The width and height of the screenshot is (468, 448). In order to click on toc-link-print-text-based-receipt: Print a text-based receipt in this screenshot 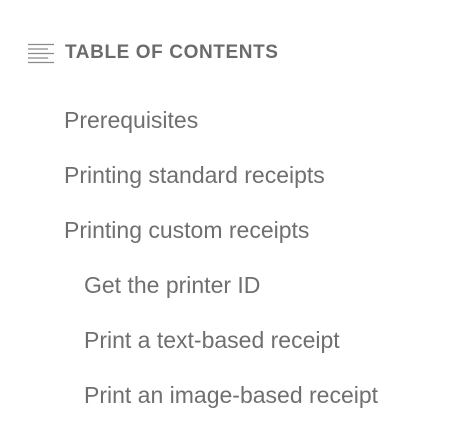, I will do `click(212, 340)`.